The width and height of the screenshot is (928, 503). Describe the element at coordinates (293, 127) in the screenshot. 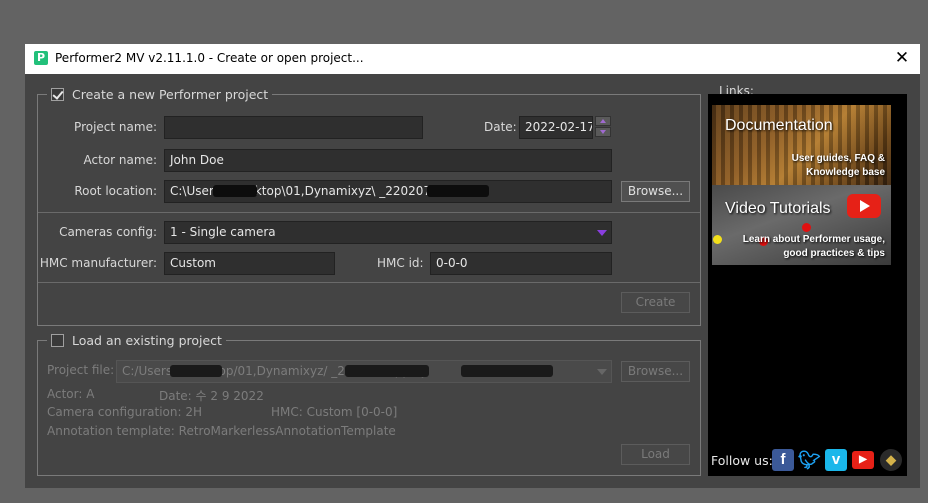

I see `project-name-input` at that location.